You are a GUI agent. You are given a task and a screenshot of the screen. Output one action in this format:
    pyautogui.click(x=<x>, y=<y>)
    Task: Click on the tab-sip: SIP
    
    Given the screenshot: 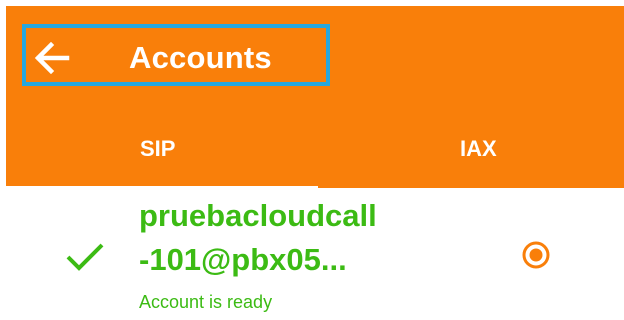 What is the action you would take?
    pyautogui.click(x=157, y=152)
    